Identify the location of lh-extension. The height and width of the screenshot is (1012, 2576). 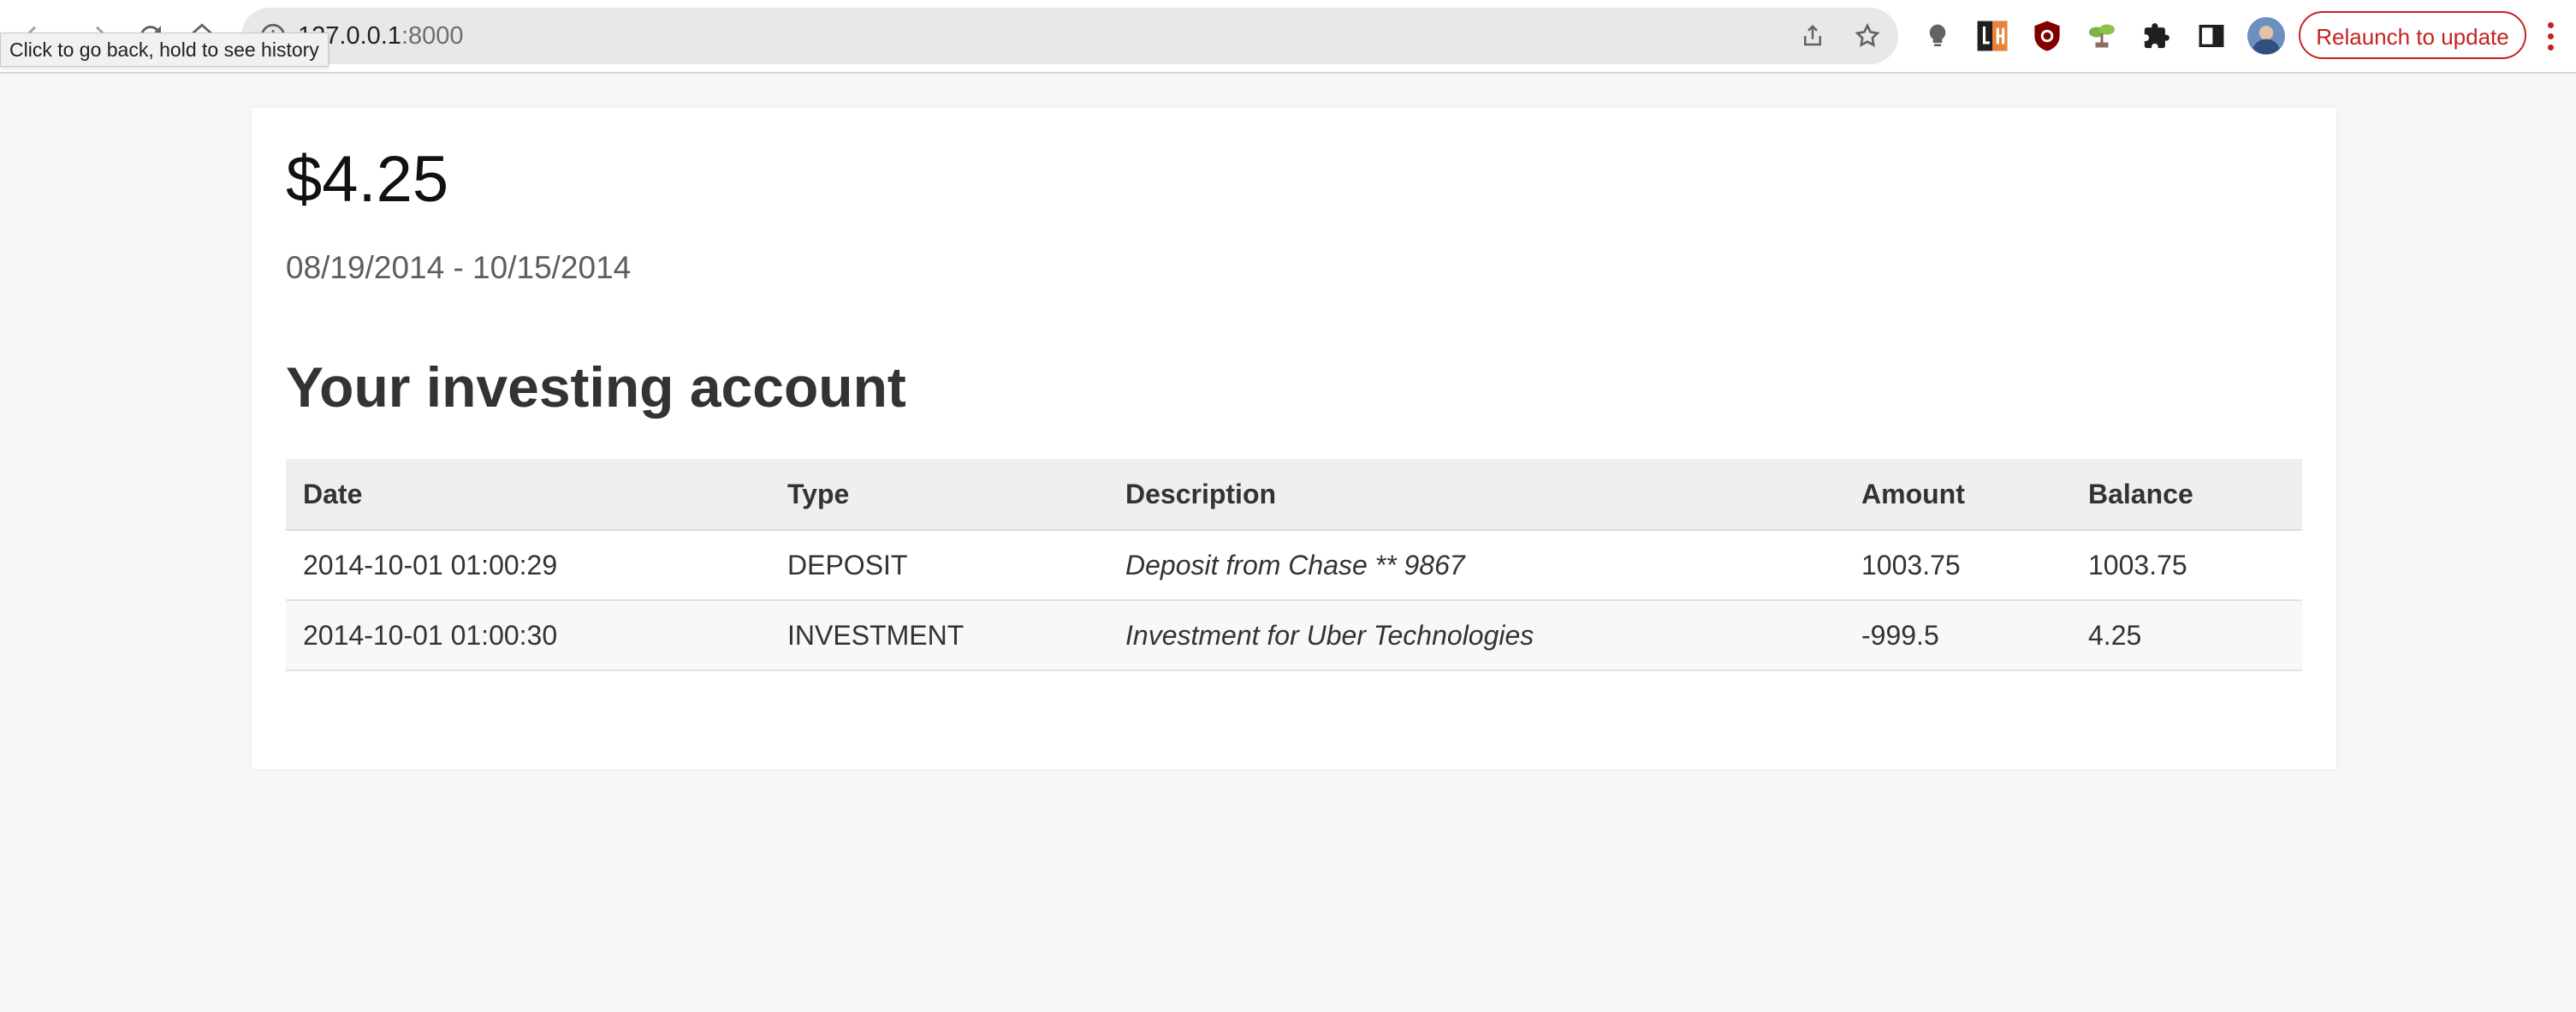
(1992, 36).